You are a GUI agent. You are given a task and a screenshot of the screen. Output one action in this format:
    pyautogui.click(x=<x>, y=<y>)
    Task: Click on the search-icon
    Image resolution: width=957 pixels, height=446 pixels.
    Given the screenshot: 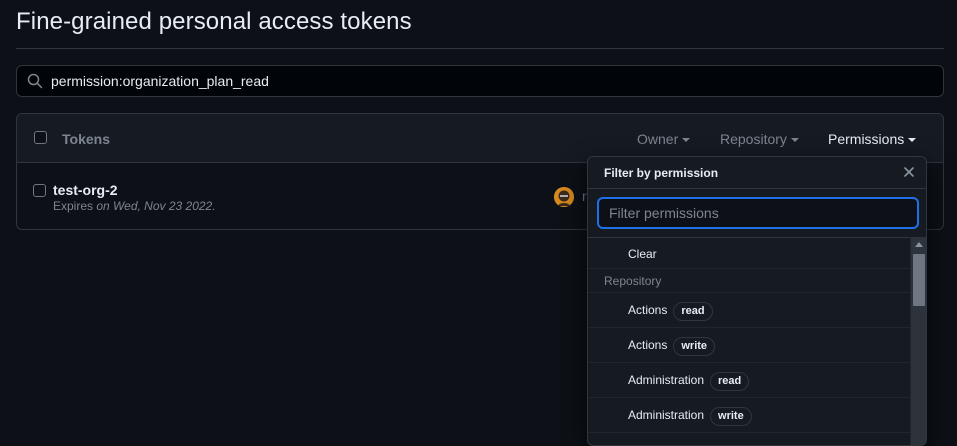 What is the action you would take?
    pyautogui.click(x=35, y=81)
    